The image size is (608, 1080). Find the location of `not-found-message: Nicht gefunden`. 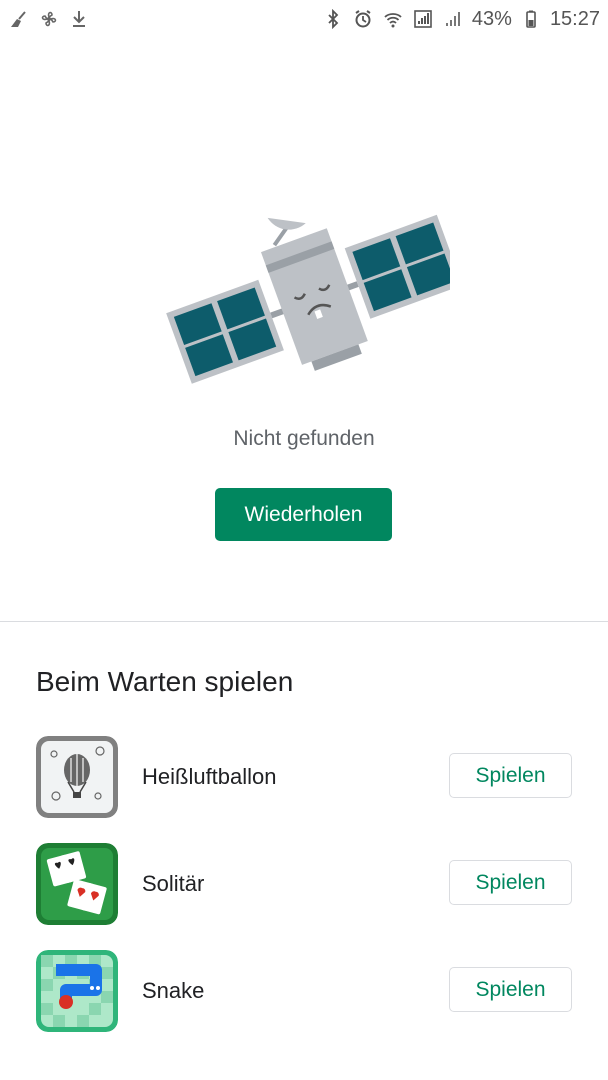

not-found-message: Nicht gefunden is located at coordinates (304, 438).